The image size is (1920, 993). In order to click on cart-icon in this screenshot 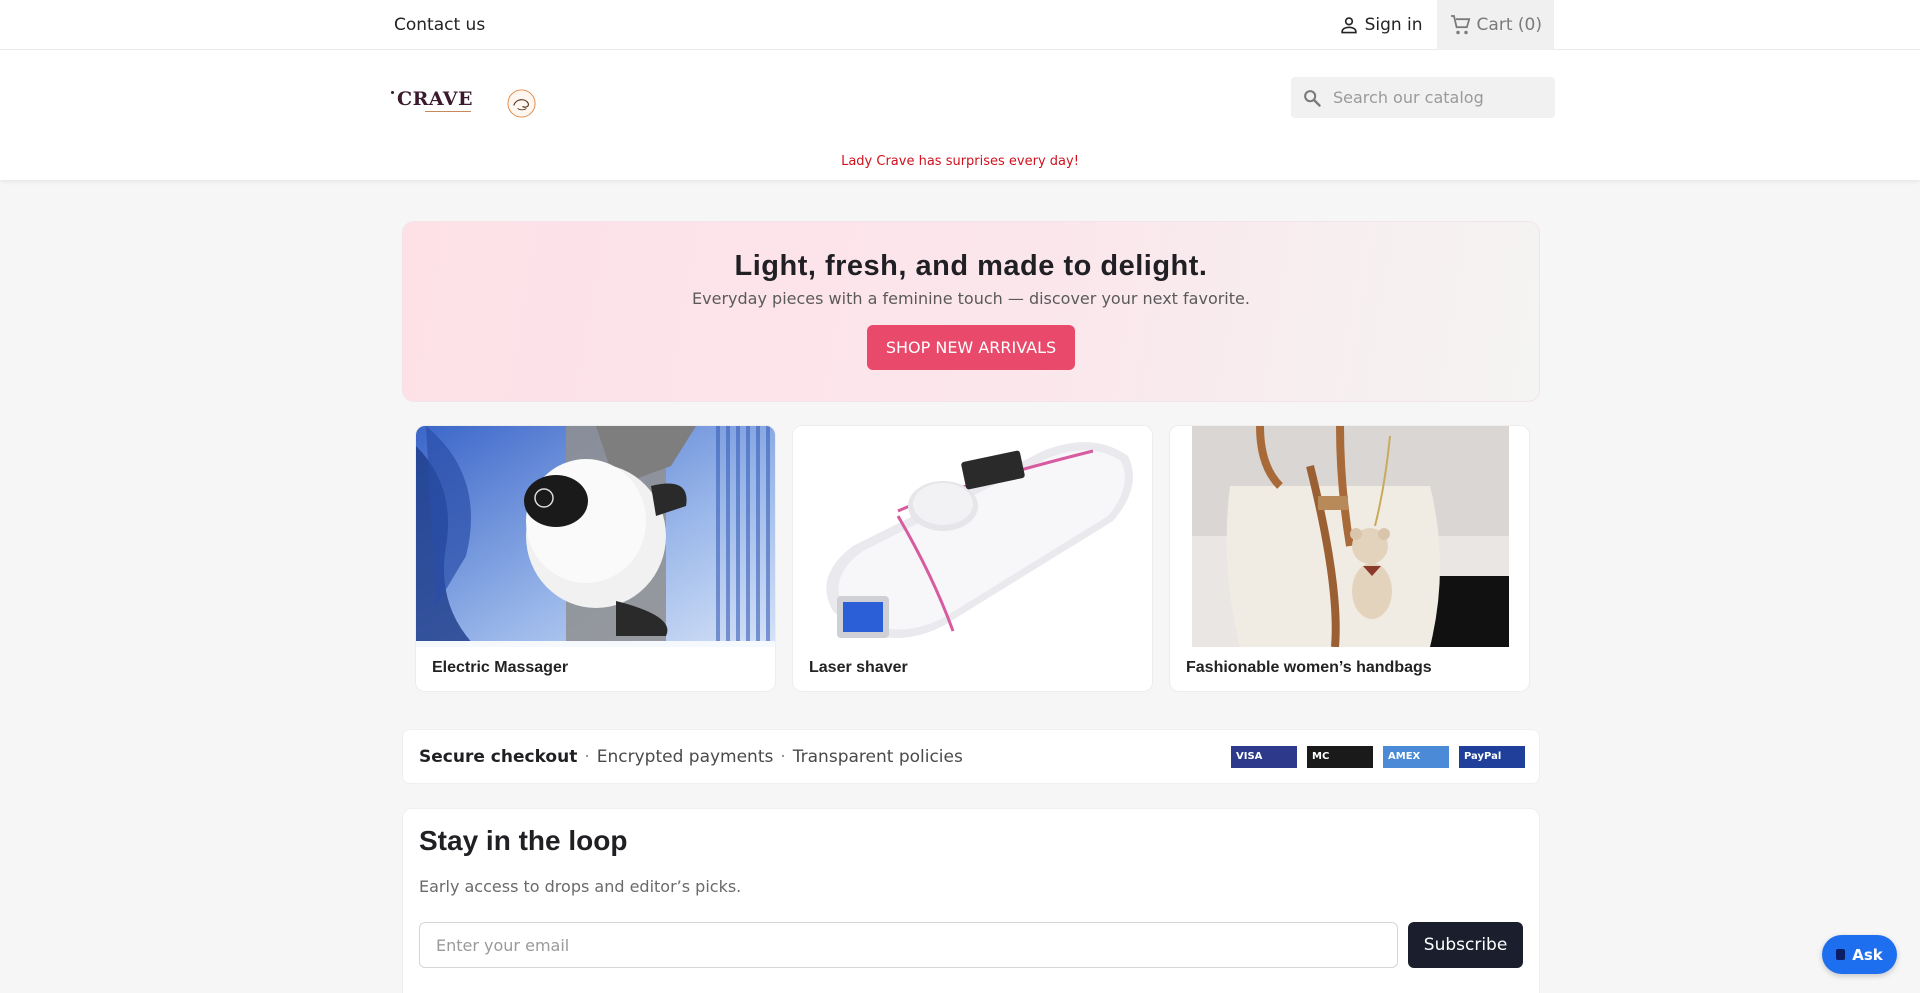, I will do `click(1460, 25)`.